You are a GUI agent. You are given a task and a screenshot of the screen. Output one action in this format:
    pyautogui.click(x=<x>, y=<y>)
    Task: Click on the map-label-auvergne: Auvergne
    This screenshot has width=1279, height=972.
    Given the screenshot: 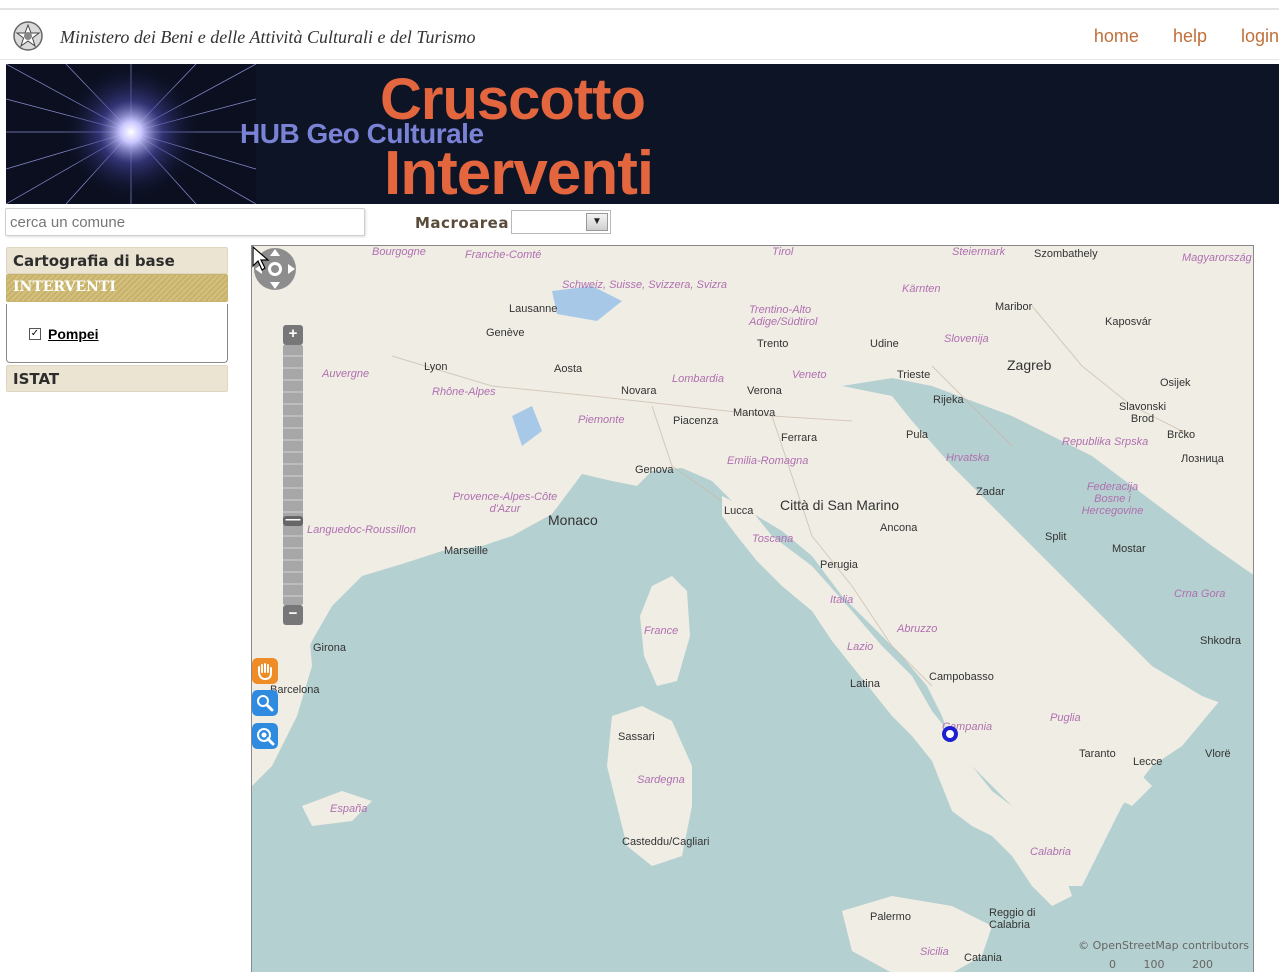 What is the action you would take?
    pyautogui.click(x=346, y=374)
    